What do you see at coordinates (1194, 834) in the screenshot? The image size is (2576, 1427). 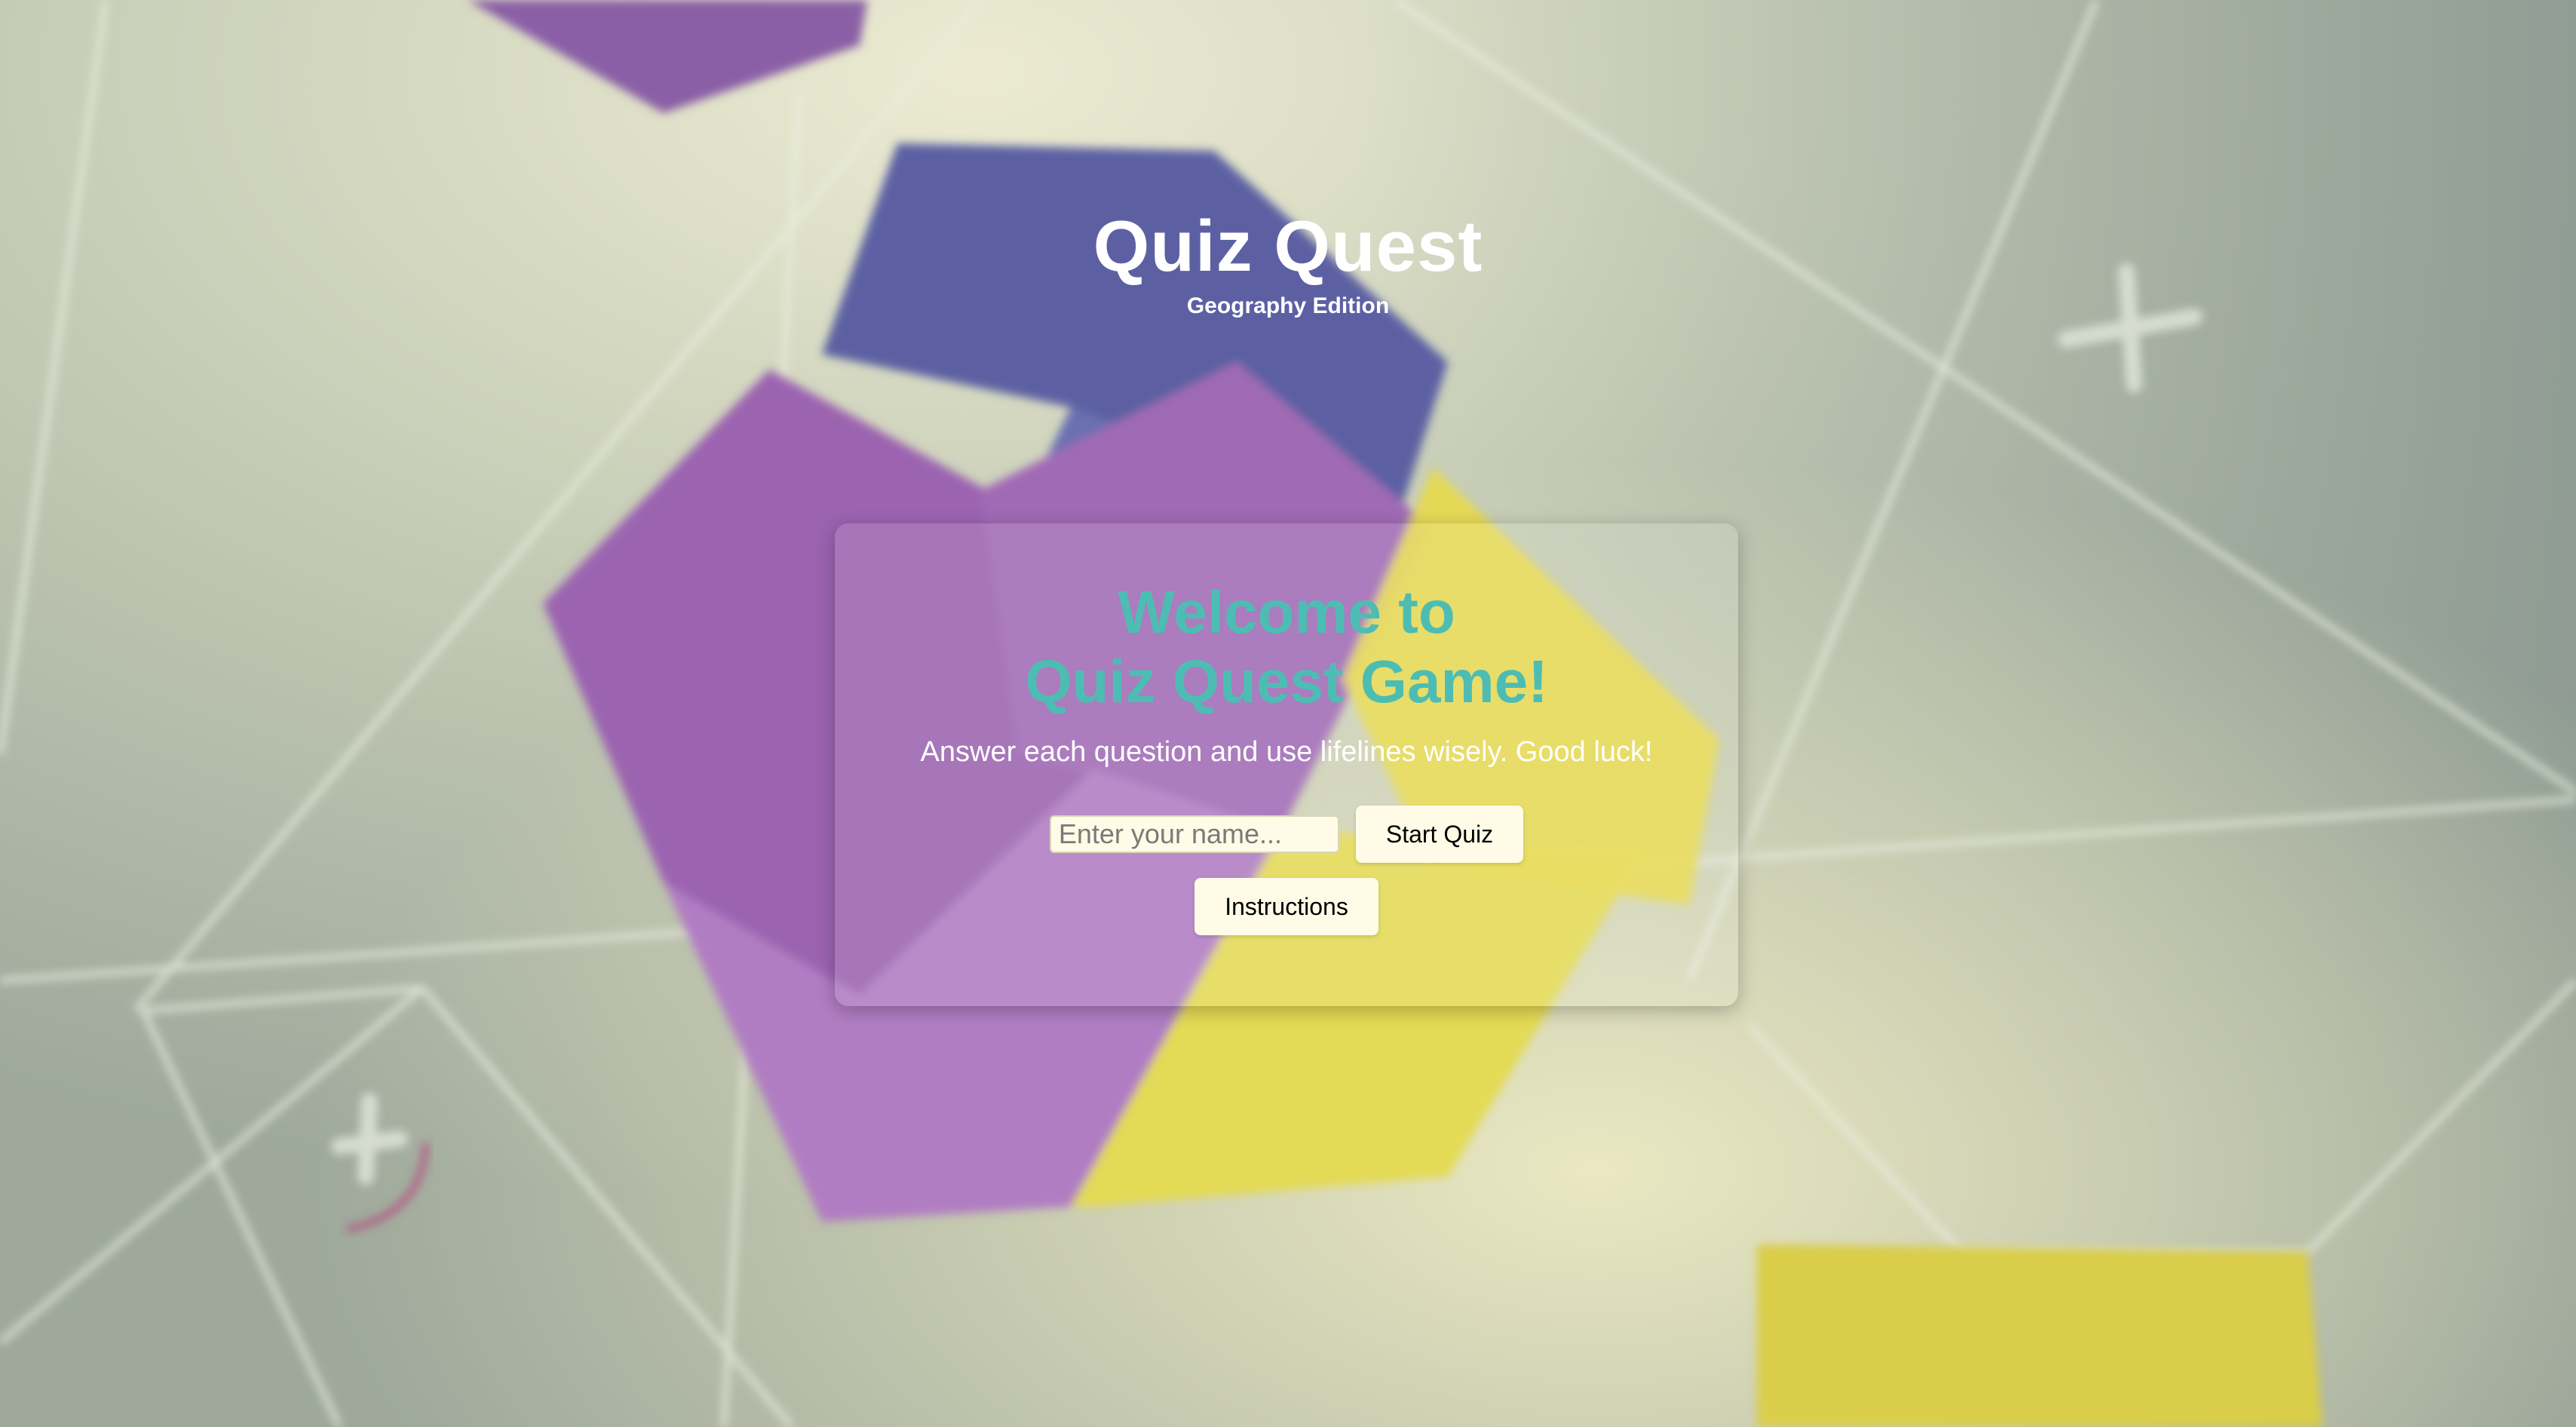 I see `player-name-input` at bounding box center [1194, 834].